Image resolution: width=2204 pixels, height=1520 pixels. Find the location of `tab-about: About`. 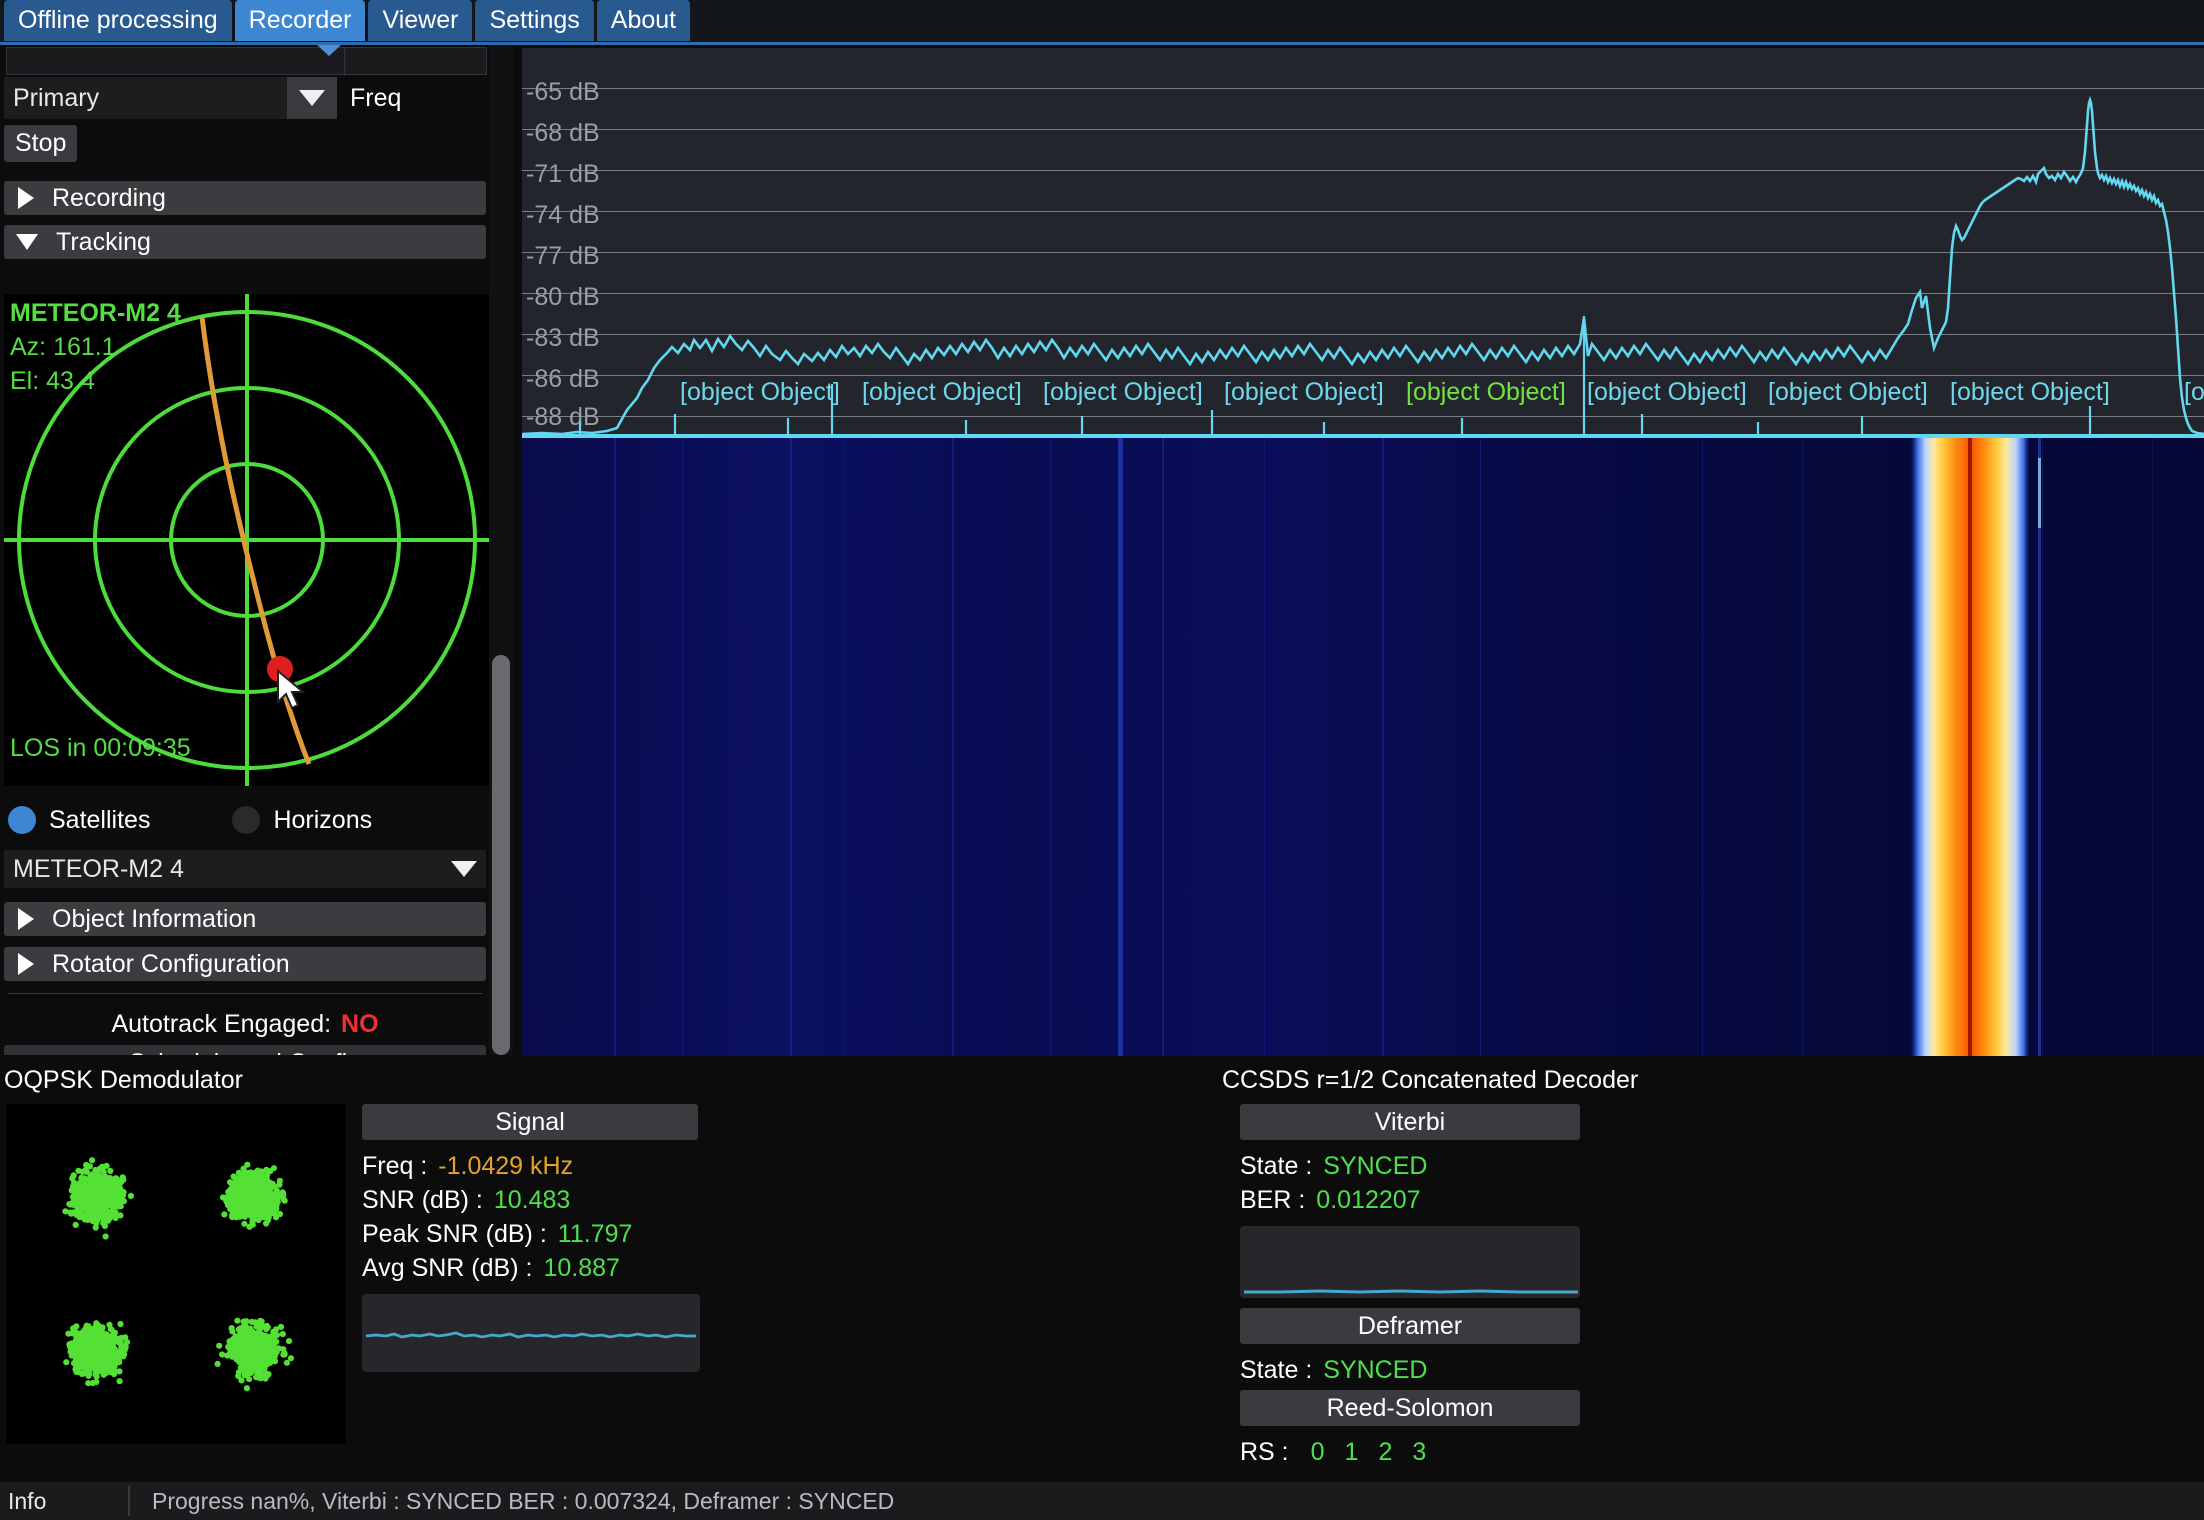

tab-about: About is located at coordinates (643, 20).